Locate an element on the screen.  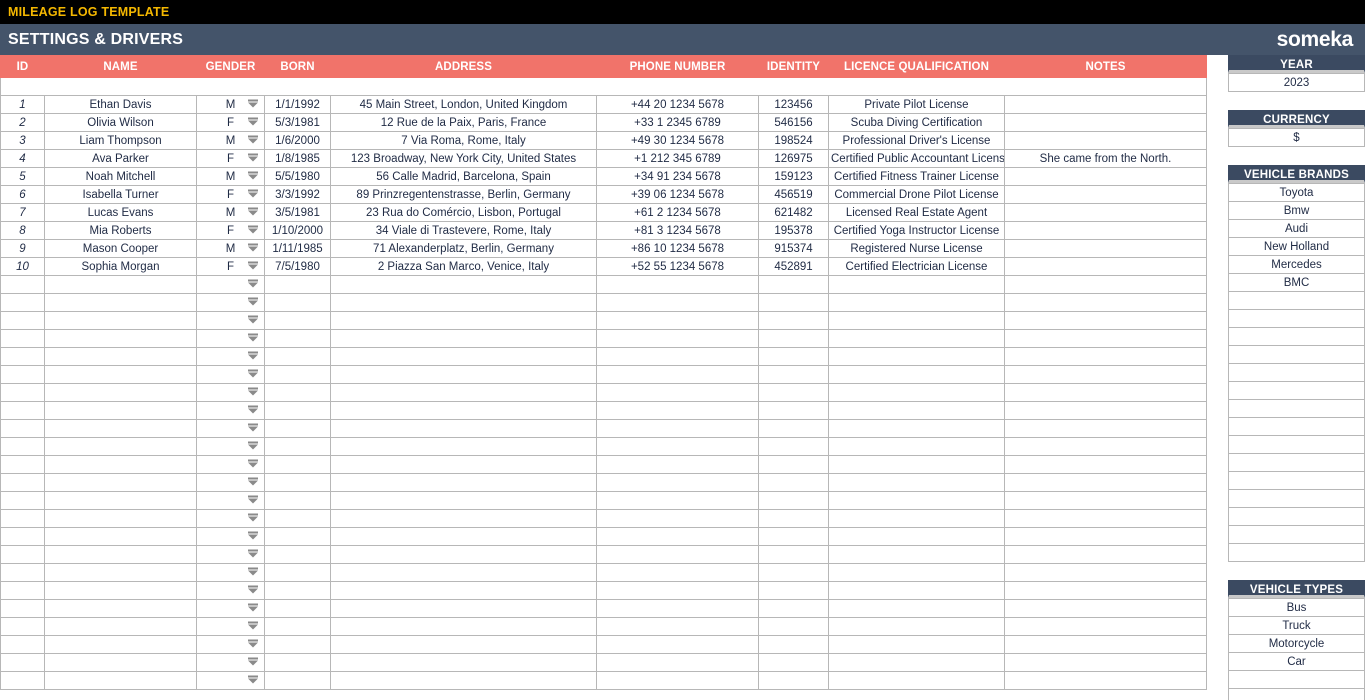
cell-address: 23 Rua do Comércio, Lisbon, Portugal is located at coordinates (463, 212).